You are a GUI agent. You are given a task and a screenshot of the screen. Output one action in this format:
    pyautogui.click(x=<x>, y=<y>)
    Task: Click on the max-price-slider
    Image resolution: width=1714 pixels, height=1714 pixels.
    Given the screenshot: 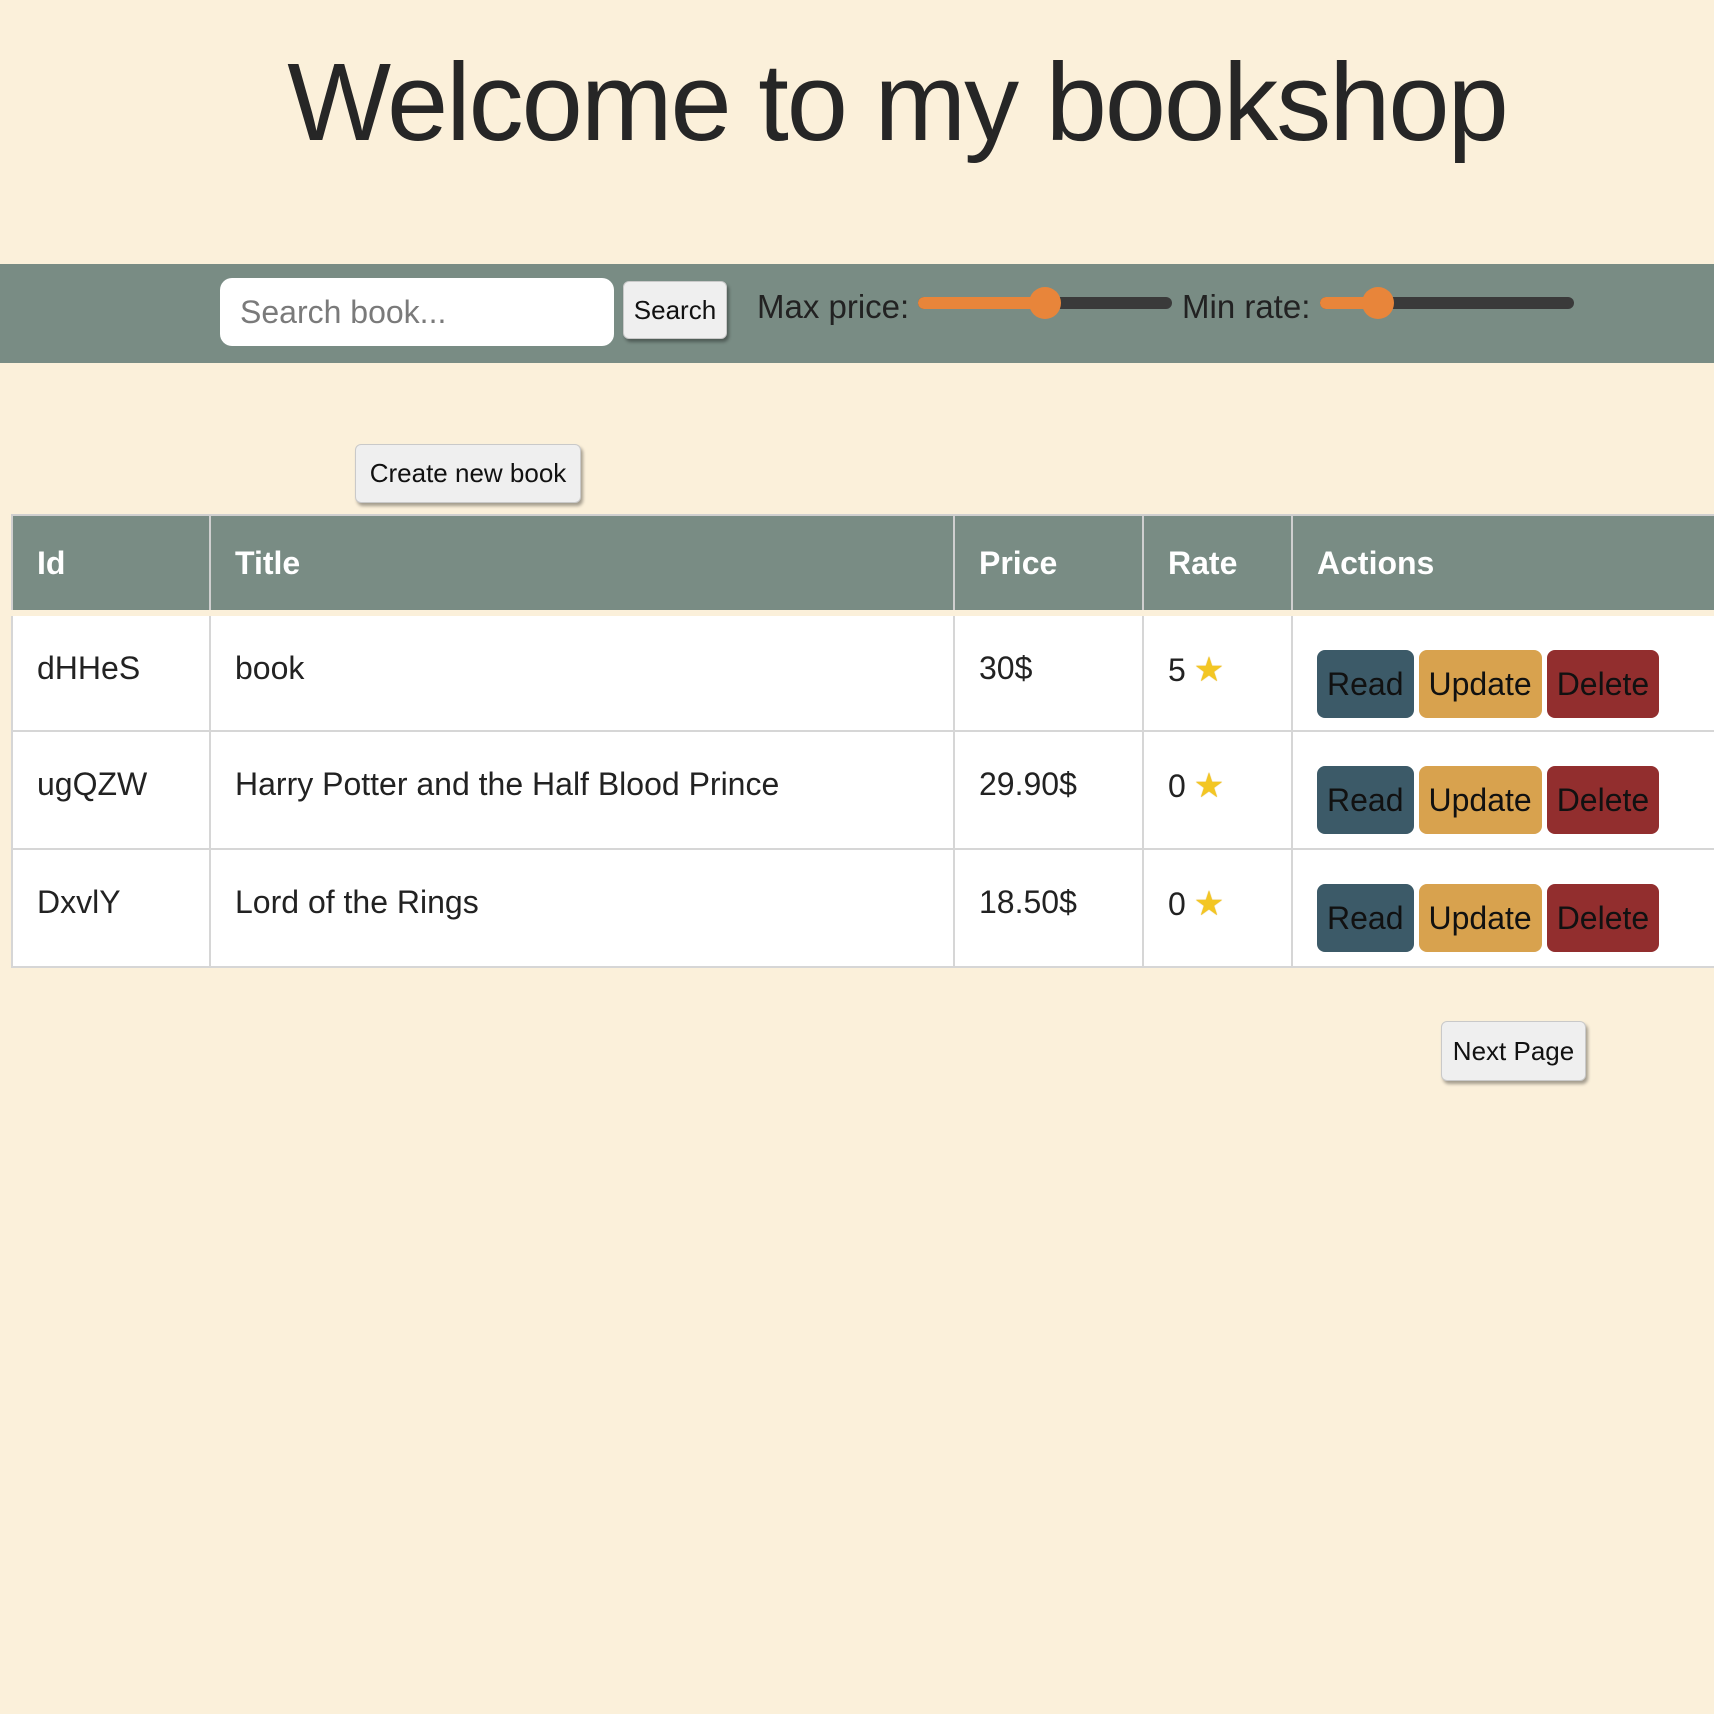 What is the action you would take?
    pyautogui.click(x=1045, y=303)
    